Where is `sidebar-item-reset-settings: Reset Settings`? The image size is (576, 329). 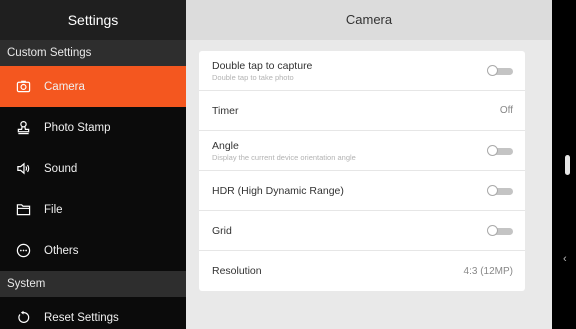
sidebar-item-reset-settings: Reset Settings is located at coordinates (93, 313).